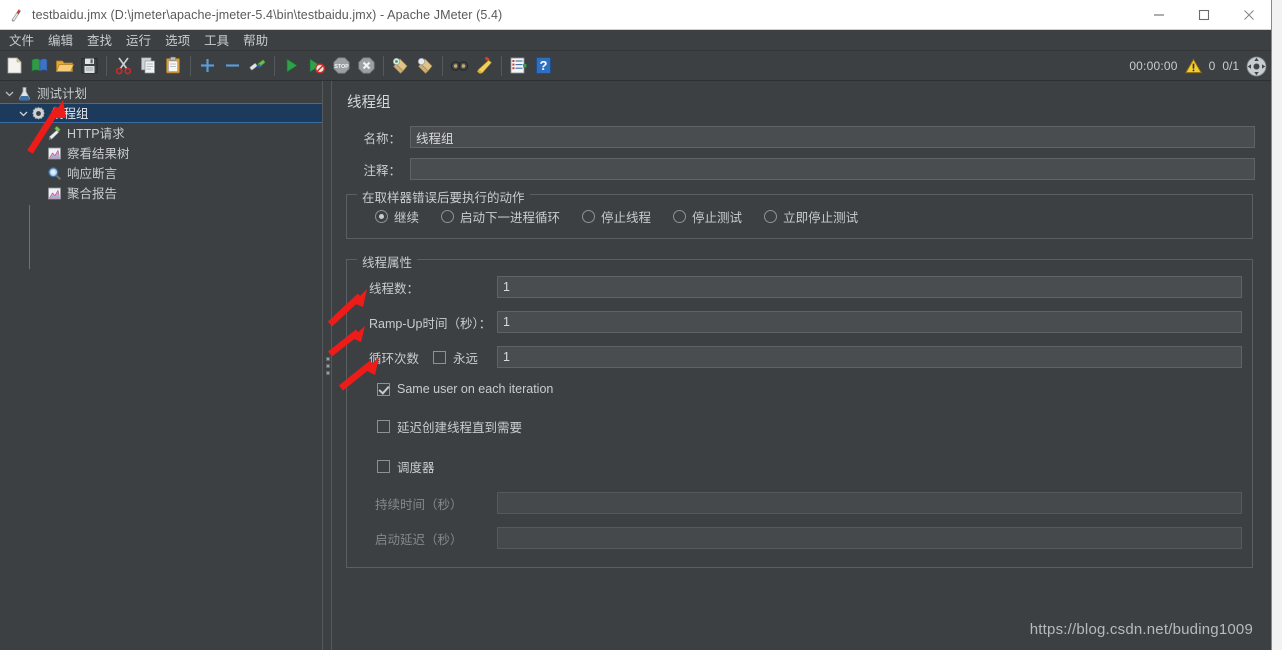 This screenshot has height=650, width=1282. Describe the element at coordinates (425, 66) in the screenshot. I see `clear-all-icon` at that location.